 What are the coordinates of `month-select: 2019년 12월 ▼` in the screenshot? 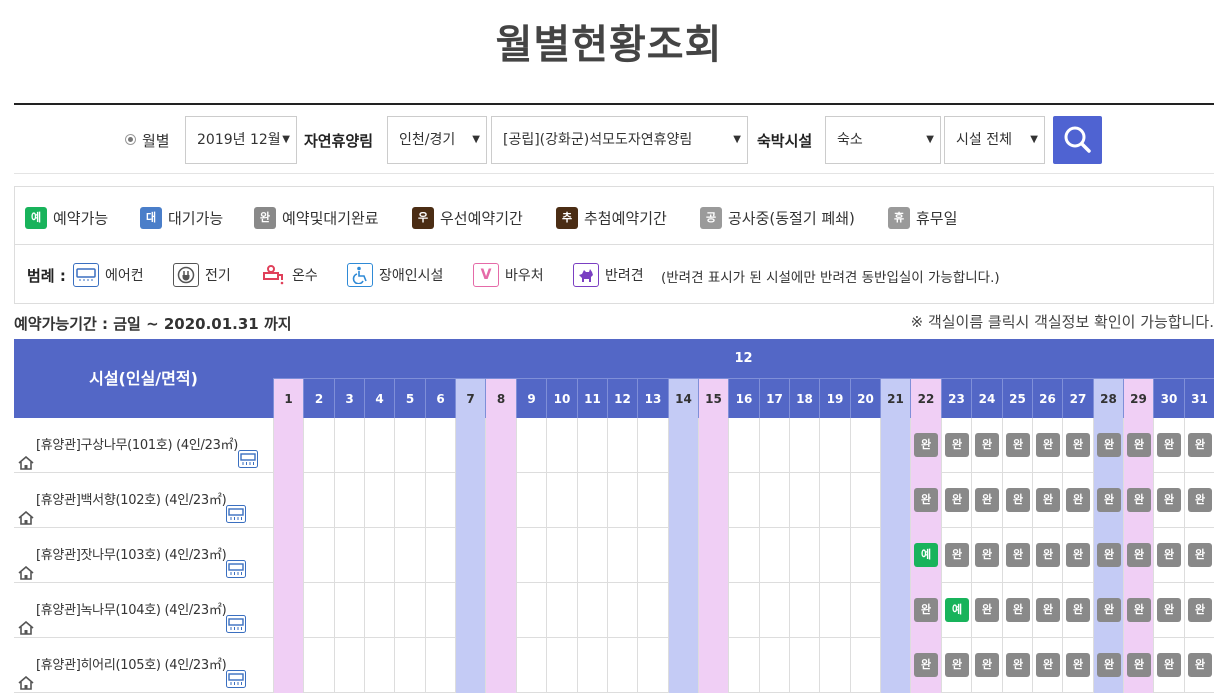 It's located at (241, 140).